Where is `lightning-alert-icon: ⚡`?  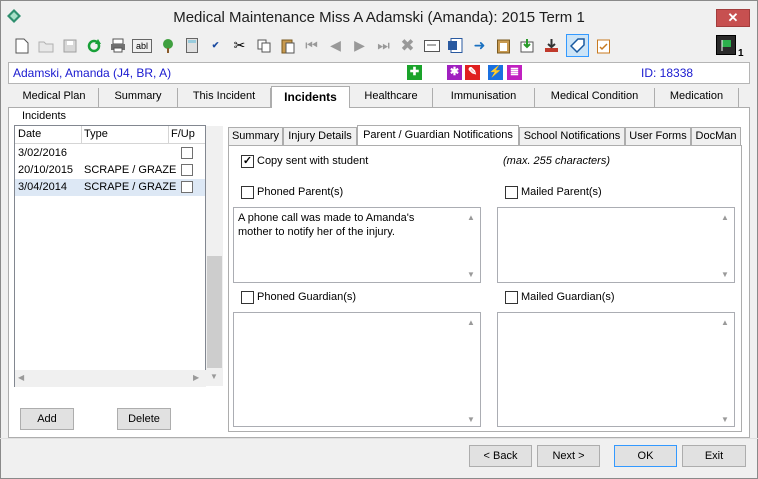
lightning-alert-icon: ⚡ is located at coordinates (495, 72).